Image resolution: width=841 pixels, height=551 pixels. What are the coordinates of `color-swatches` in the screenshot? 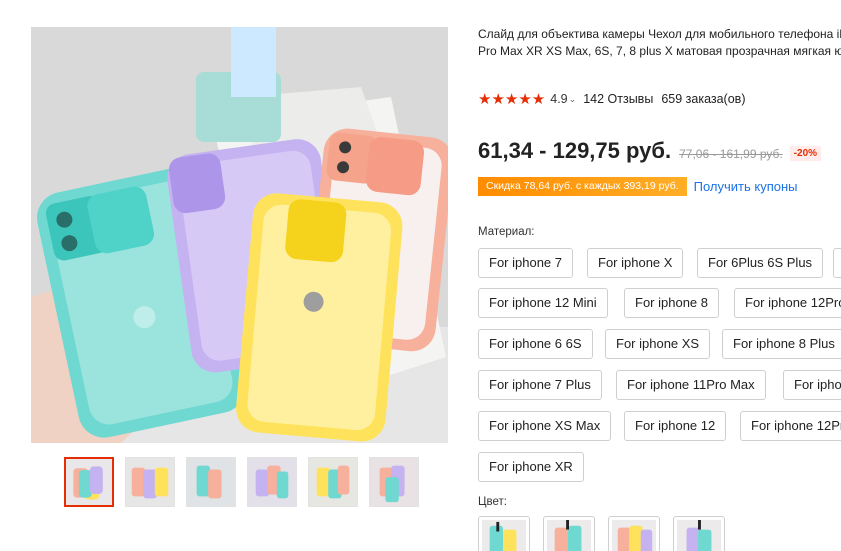 It's located at (601, 533).